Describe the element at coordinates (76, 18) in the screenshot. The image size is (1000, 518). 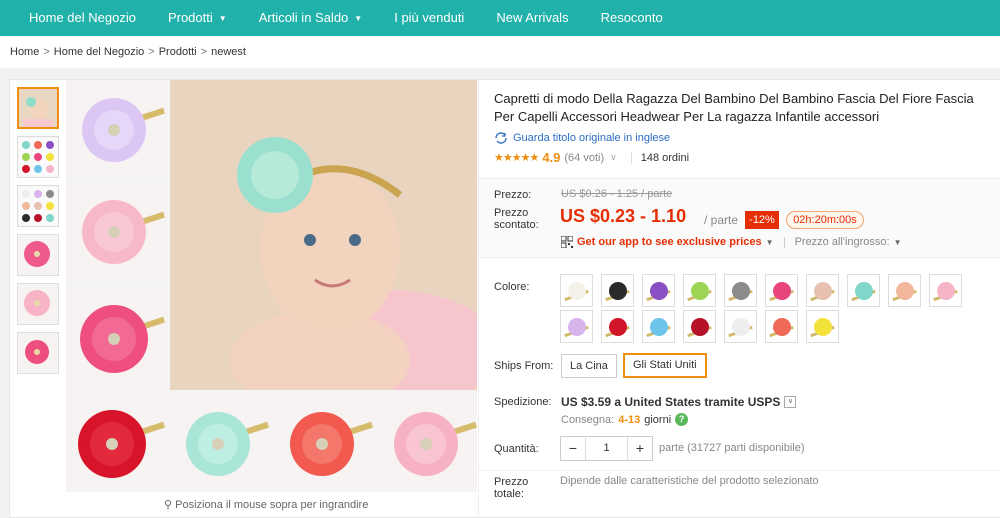
I see `nav-item-store-home: Home del Negozio` at that location.